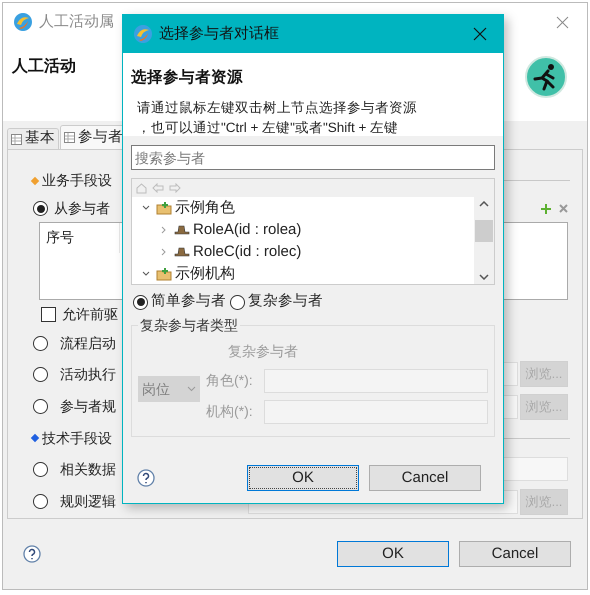  Describe the element at coordinates (88, 406) in the screenshot. I see `option-label: 参与者规` at that location.